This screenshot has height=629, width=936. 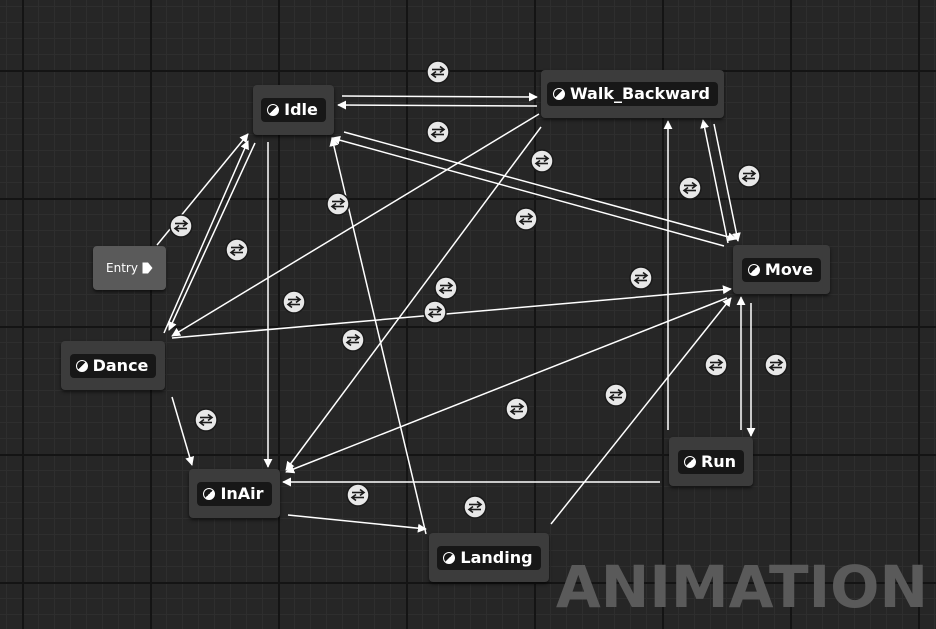 I want to click on state-node-body: Landing, so click(x=489, y=557).